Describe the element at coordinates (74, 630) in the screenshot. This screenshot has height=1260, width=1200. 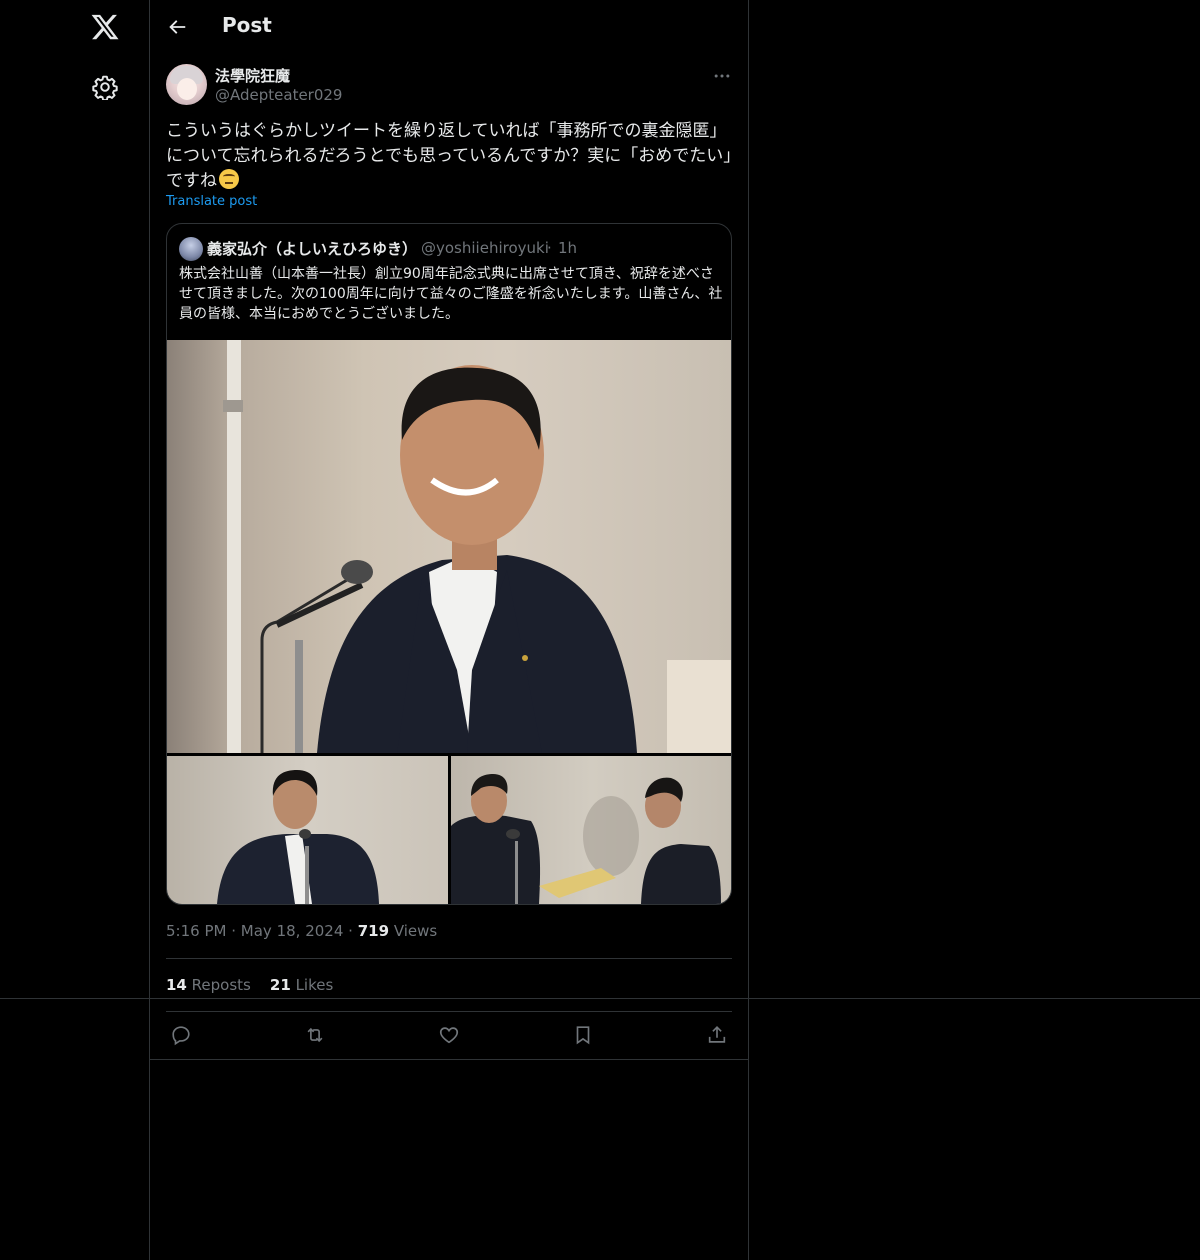
I see `left-nav-rail` at that location.